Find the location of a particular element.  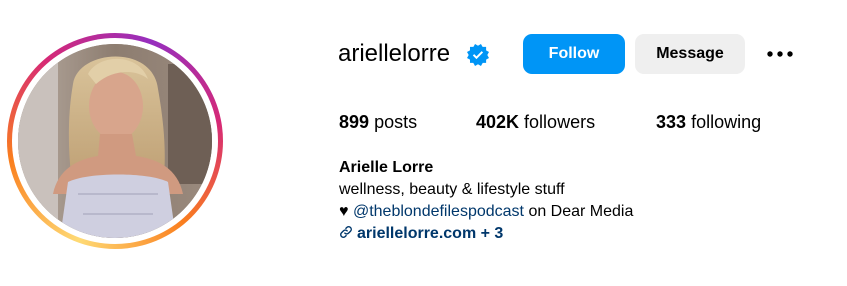

username: ariellelorre is located at coordinates (394, 53).